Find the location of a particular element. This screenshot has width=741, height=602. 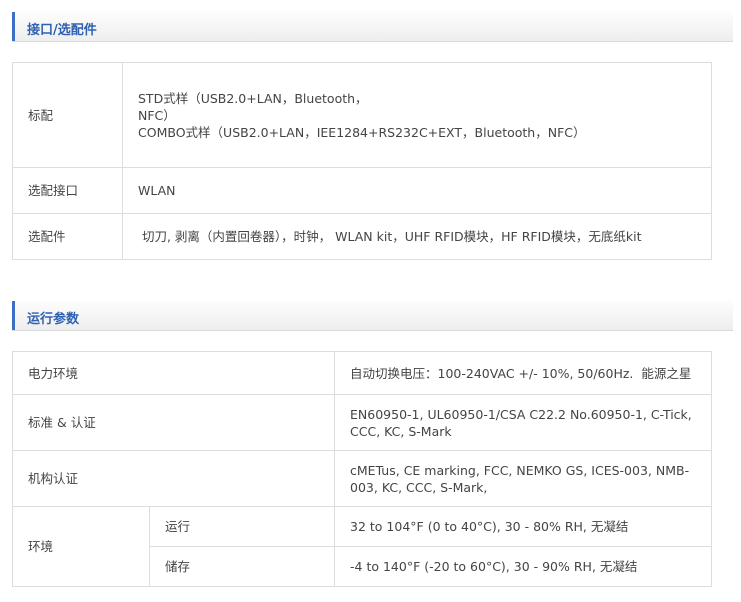

value-line: STD式样（USB2.0+LAN，Bluetooth， is located at coordinates (253, 98).